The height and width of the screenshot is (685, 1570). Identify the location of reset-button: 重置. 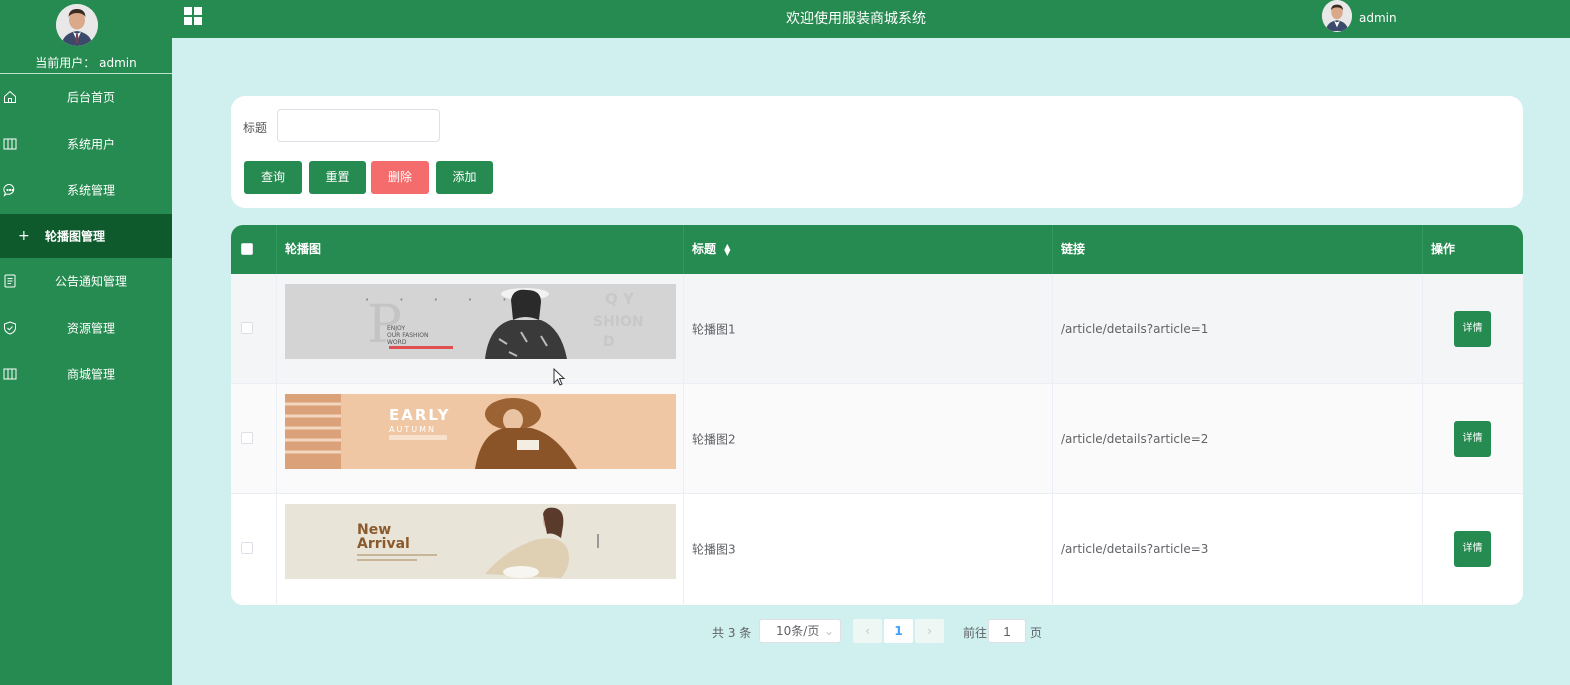
(337, 177).